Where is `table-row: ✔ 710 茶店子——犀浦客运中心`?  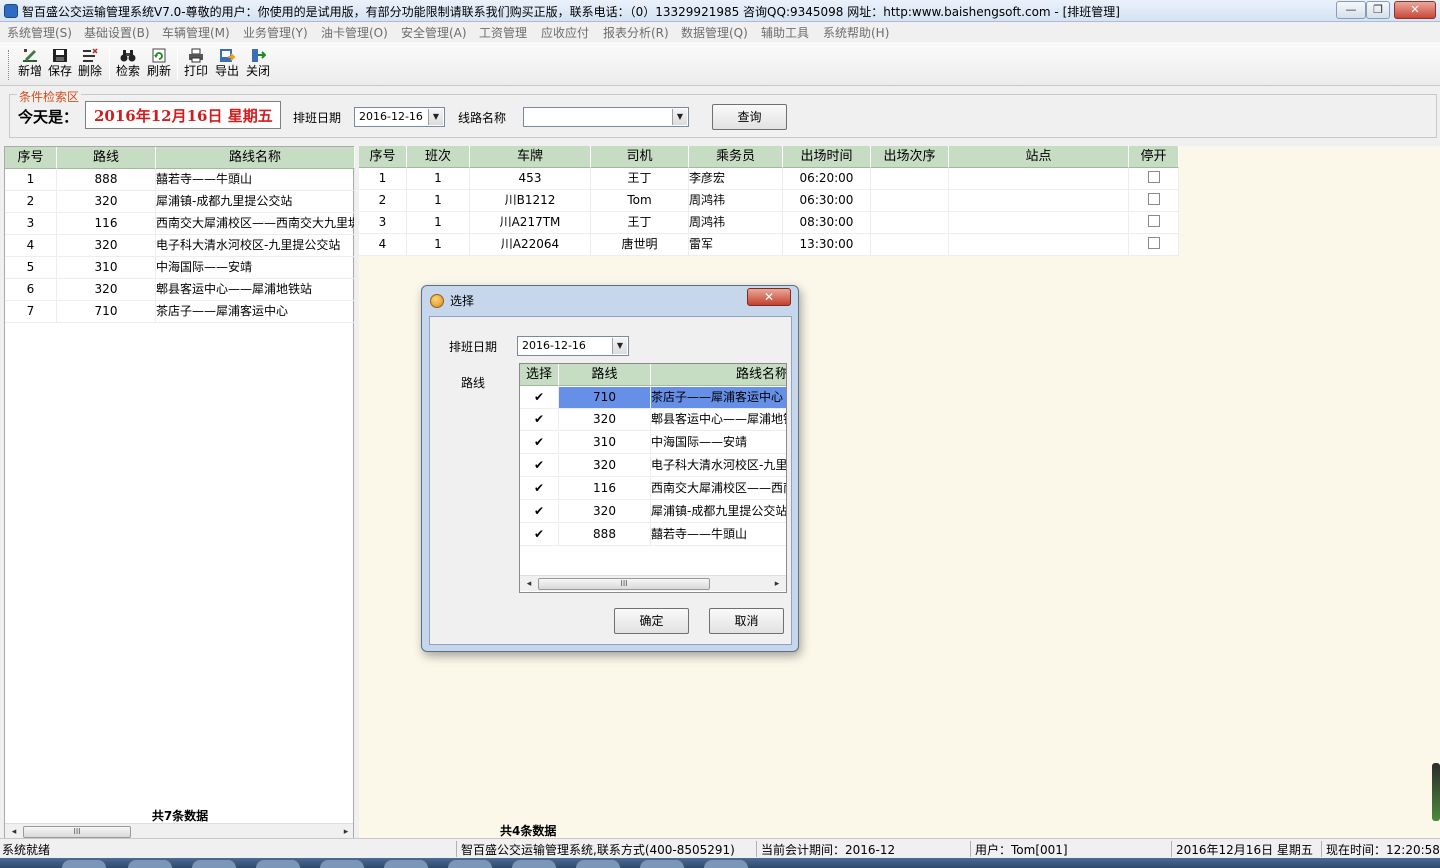
table-row: ✔ 710 茶店子——犀浦客运中心 is located at coordinates (653, 398).